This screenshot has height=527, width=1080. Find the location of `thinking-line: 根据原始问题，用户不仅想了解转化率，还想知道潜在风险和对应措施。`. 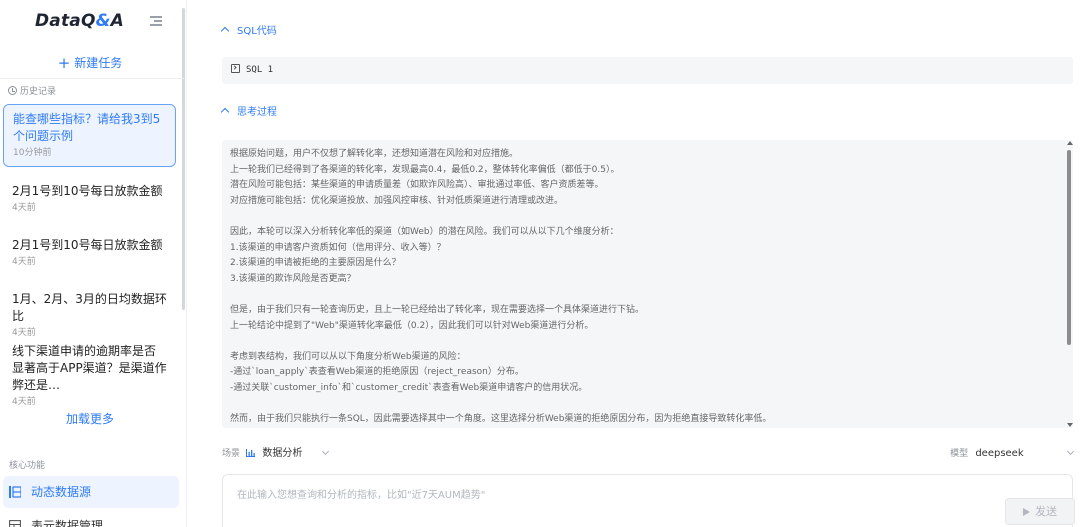

thinking-line: 根据原始问题，用户不仅想了解转化率，还想知道潜在风险和对应措施。 is located at coordinates (374, 154).